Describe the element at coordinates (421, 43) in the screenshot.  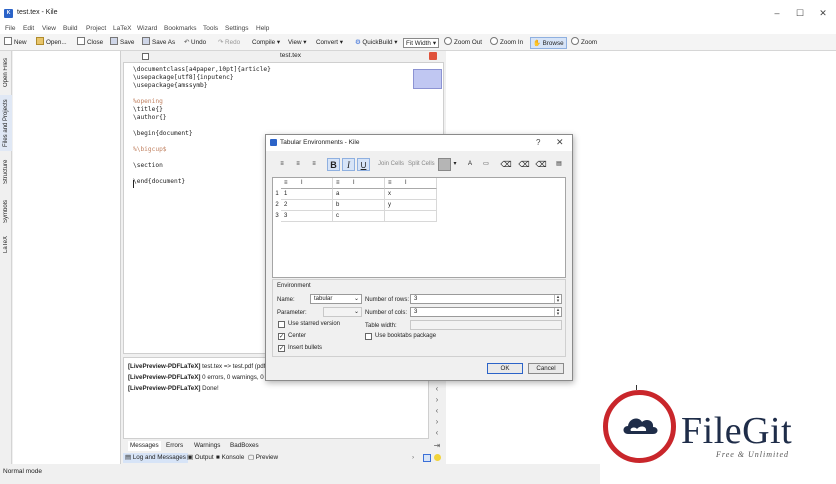
I see `zoom-mode-select: Fit Width ▾` at that location.